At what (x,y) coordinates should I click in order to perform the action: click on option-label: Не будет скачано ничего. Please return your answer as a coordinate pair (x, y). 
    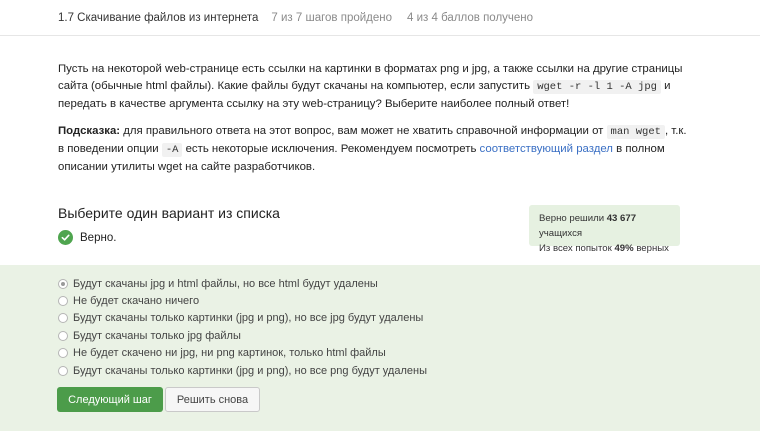
    Looking at the image, I should click on (136, 301).